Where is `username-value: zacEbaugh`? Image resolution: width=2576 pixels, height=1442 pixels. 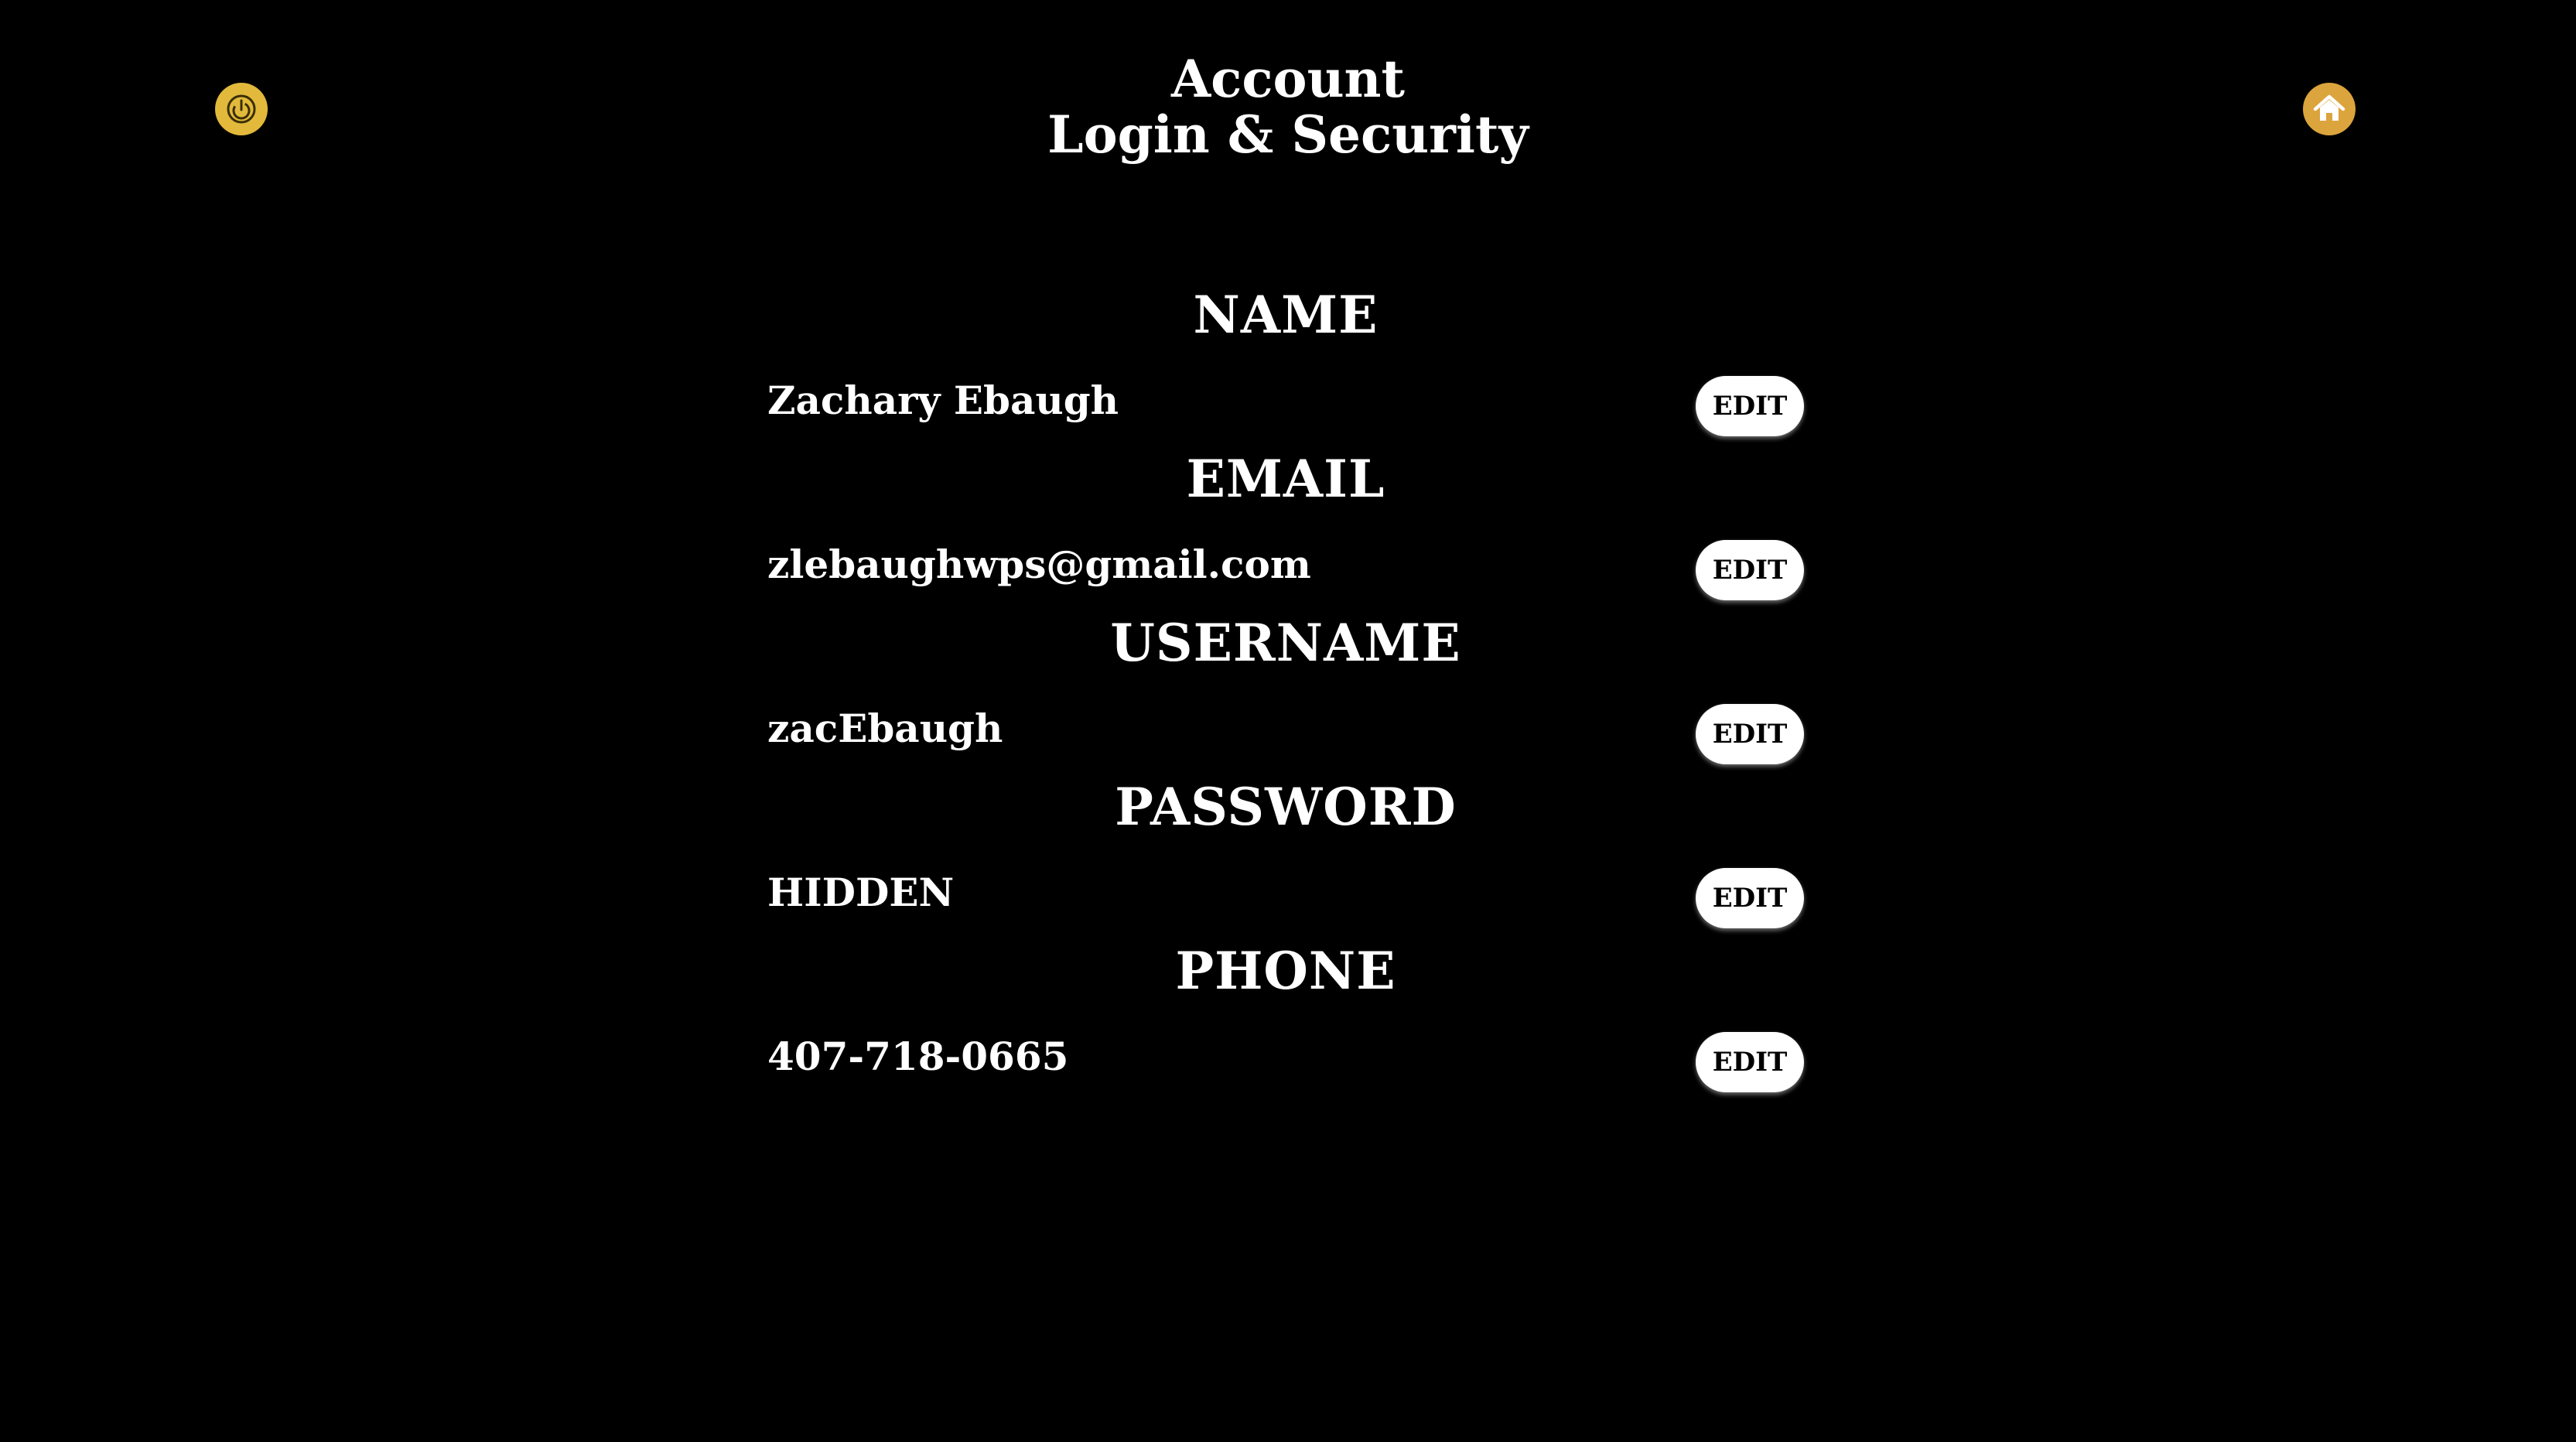 username-value: zacEbaugh is located at coordinates (885, 729).